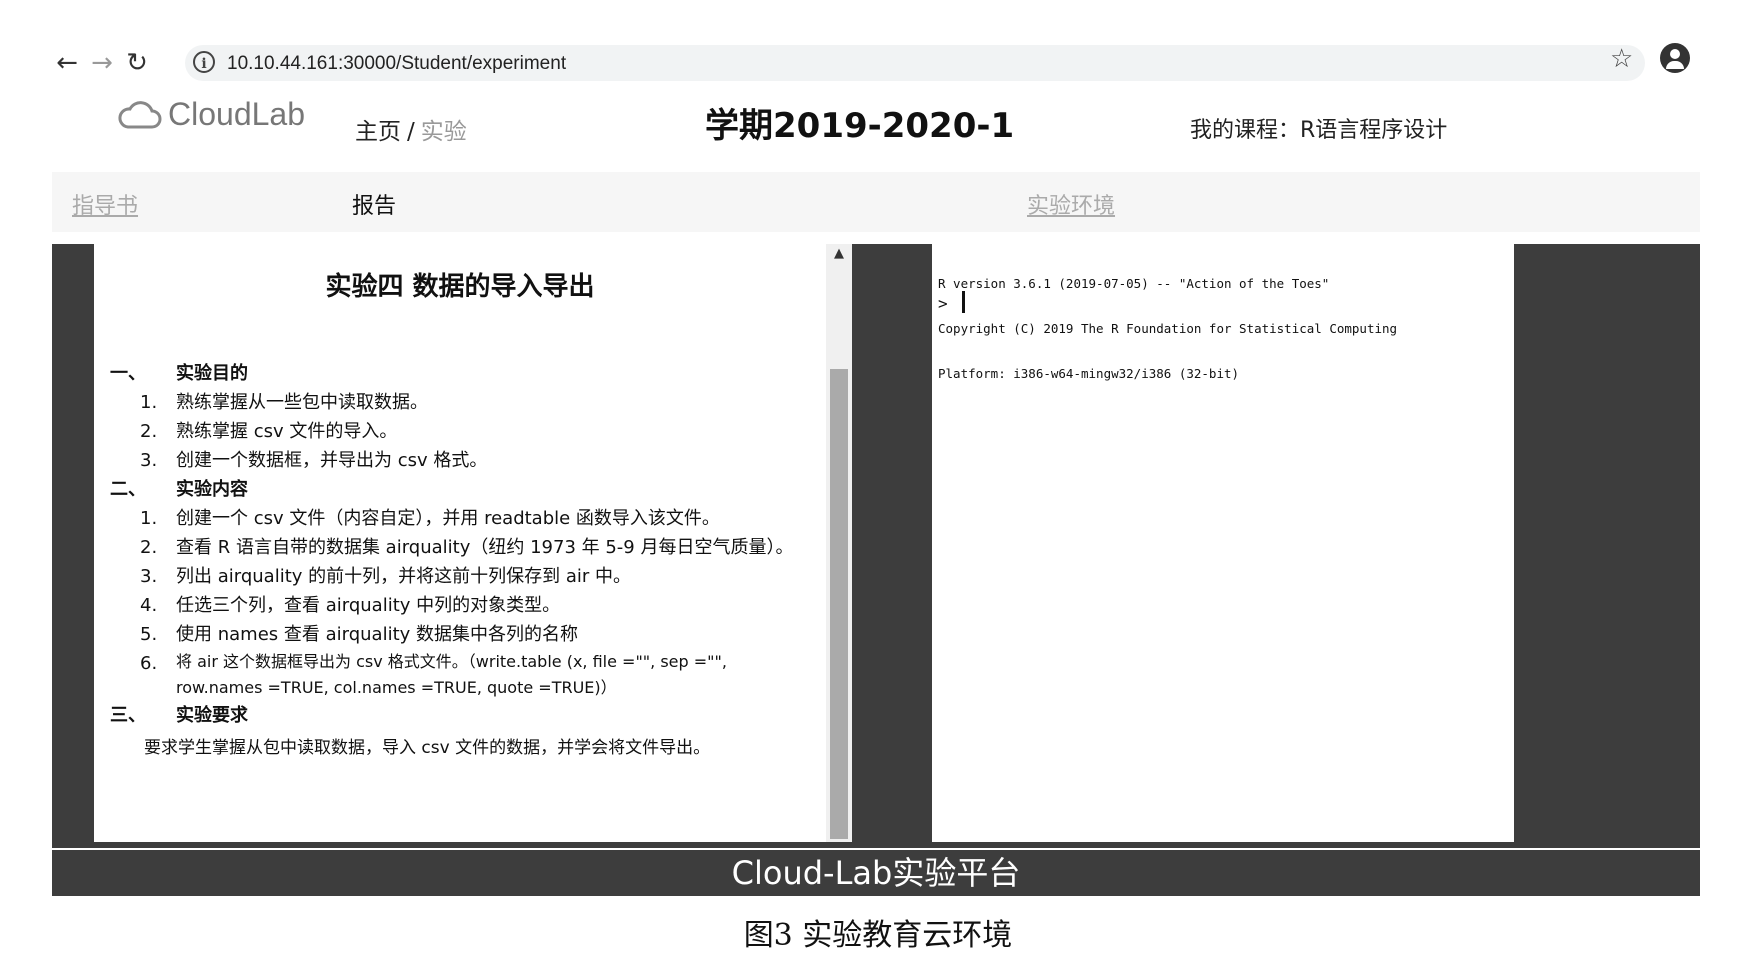  Describe the element at coordinates (137, 63) in the screenshot. I see `reload-icon: ↻` at that location.